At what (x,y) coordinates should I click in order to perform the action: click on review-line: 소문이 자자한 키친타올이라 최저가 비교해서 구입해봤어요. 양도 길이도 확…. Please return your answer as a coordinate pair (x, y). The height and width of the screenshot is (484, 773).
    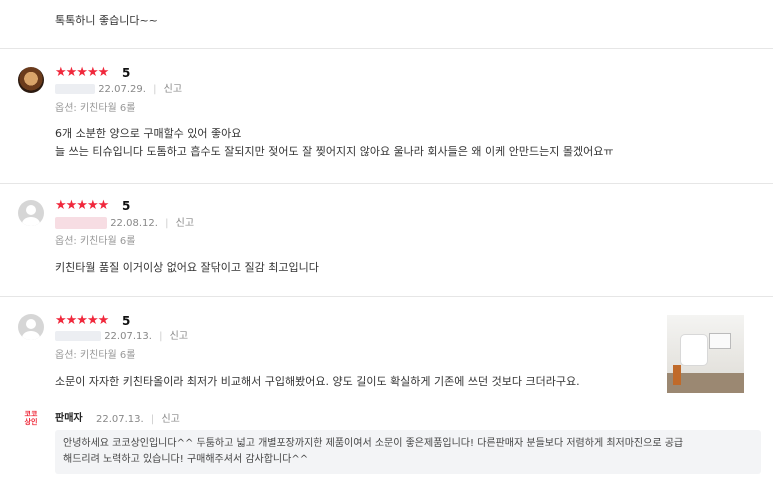
    Looking at the image, I should click on (317, 381).